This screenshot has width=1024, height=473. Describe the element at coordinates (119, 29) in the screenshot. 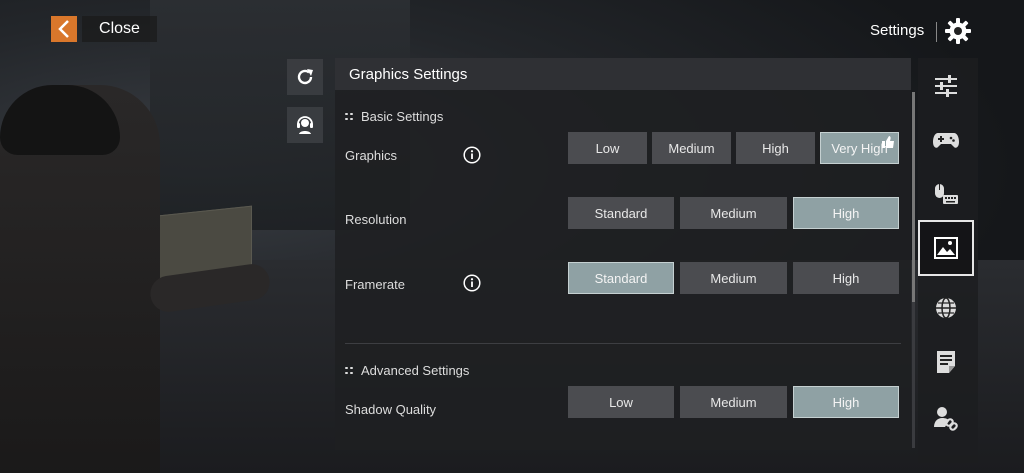

I see `close-button: Close` at that location.